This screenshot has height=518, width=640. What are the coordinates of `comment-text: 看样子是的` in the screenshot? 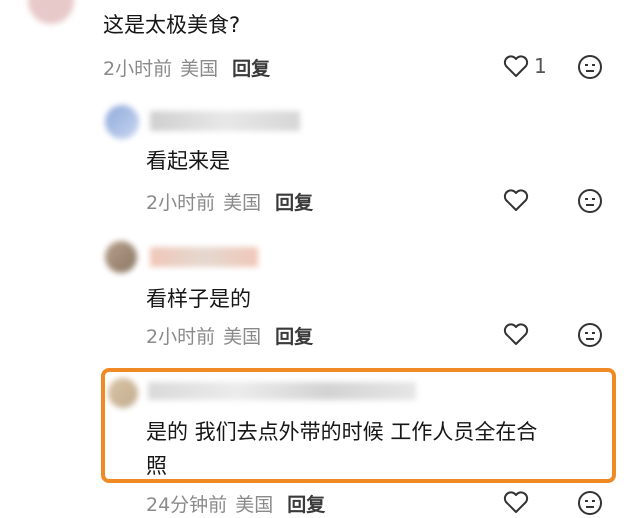 It's located at (198, 299).